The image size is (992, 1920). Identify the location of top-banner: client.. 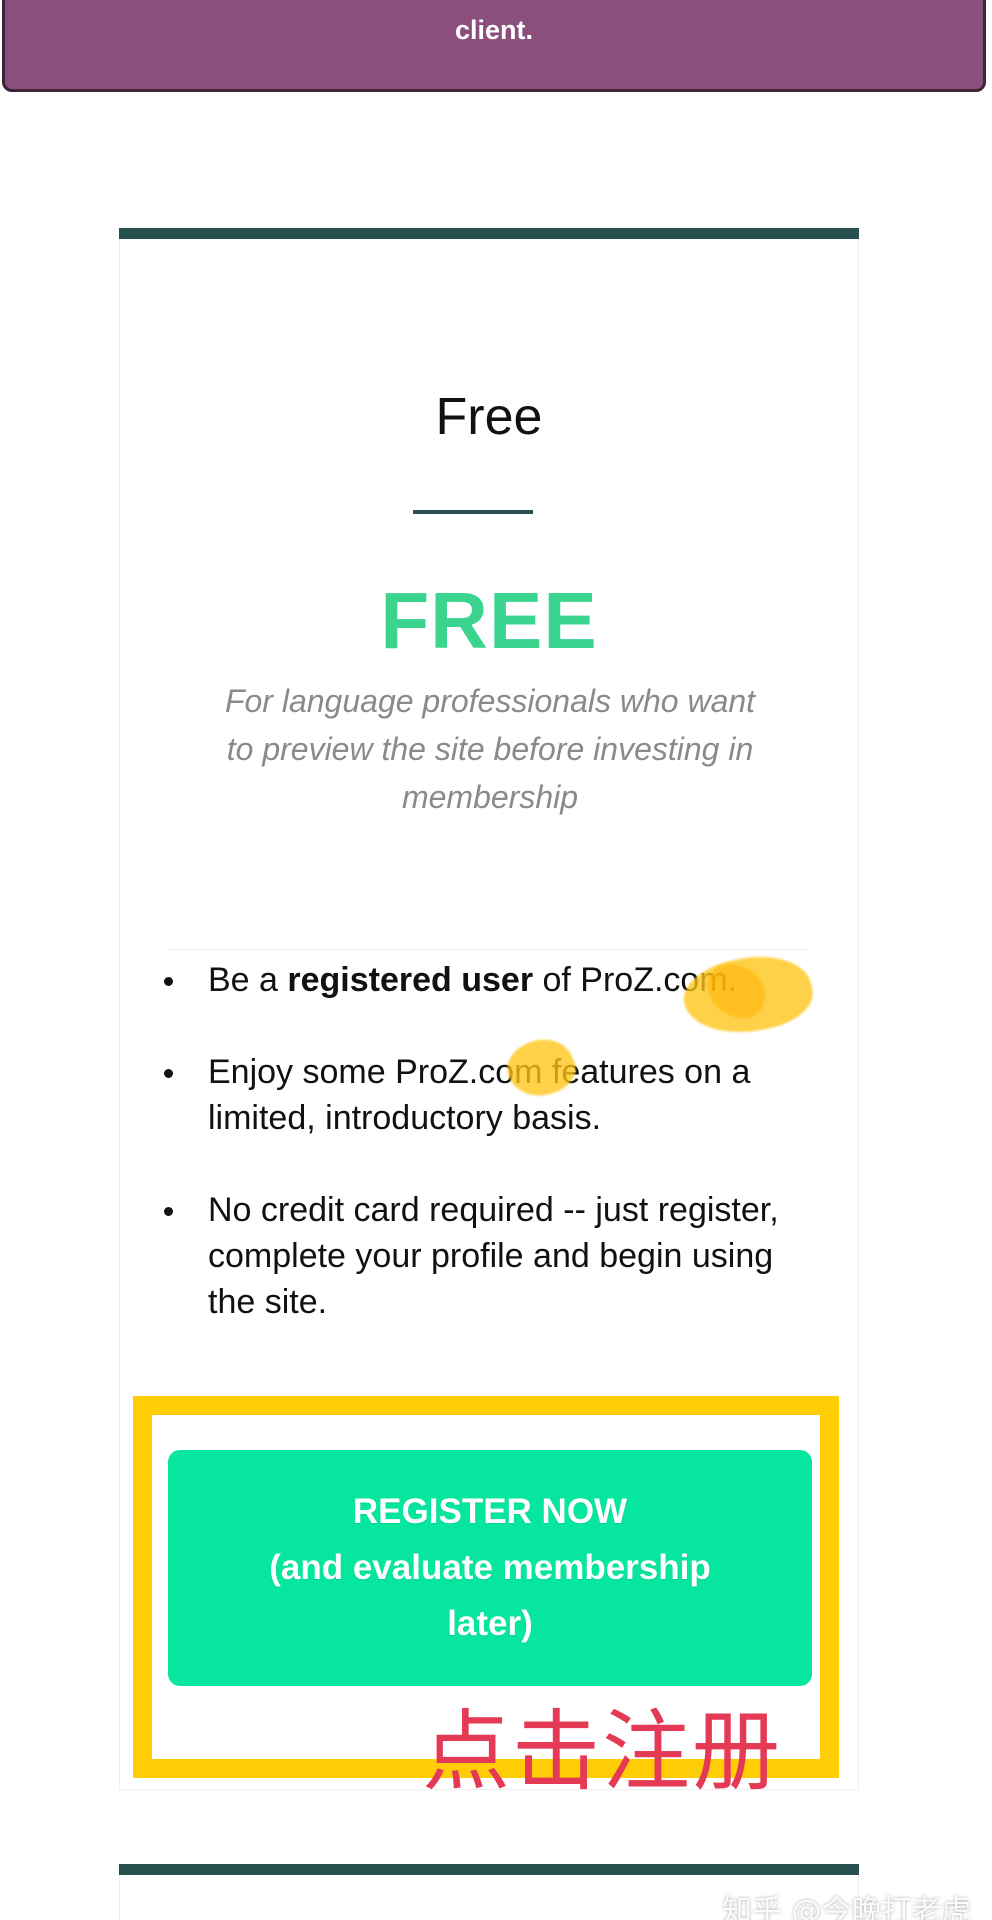
(494, 46).